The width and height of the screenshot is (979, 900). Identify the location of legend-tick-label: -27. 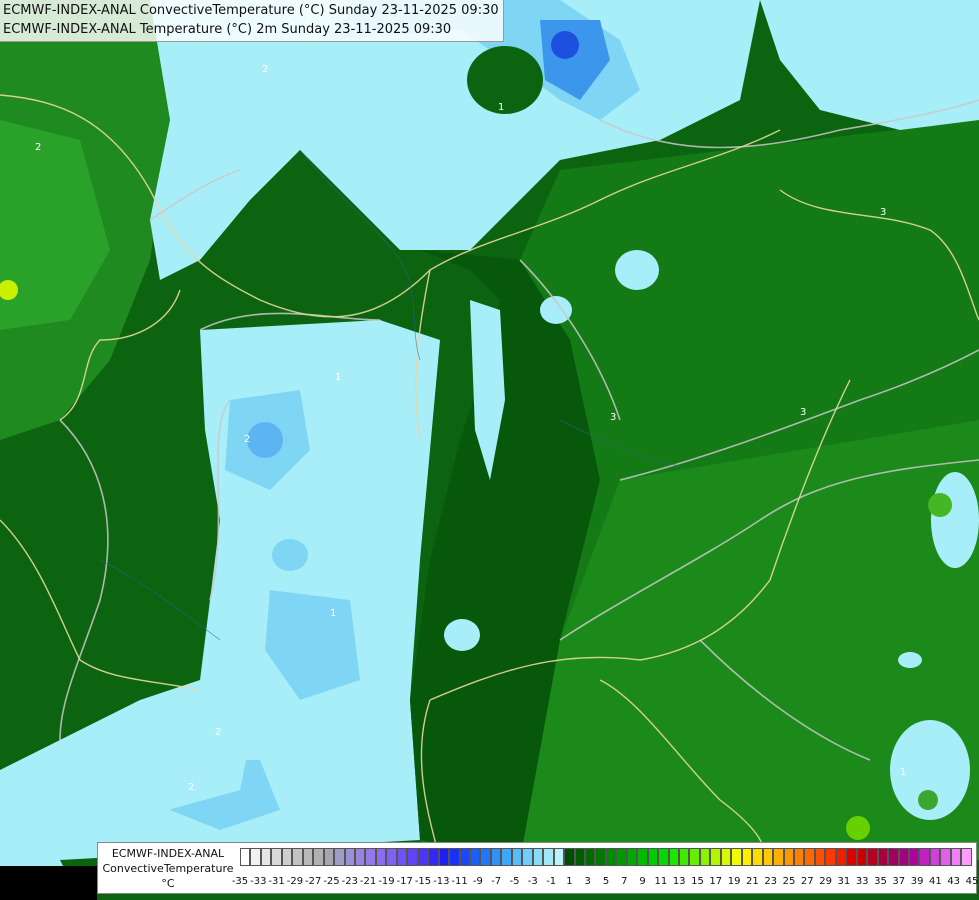
(313, 881).